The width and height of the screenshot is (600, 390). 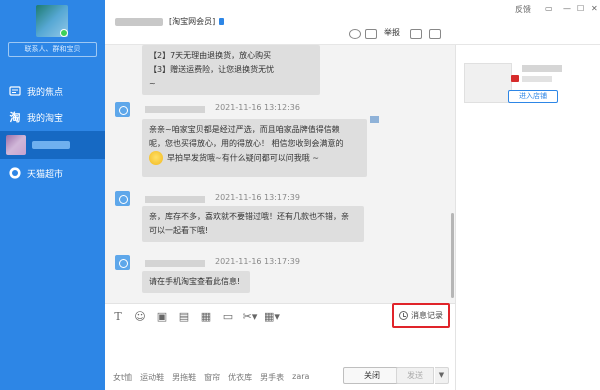 What do you see at coordinates (403, 315) in the screenshot?
I see `clock-icon` at bounding box center [403, 315].